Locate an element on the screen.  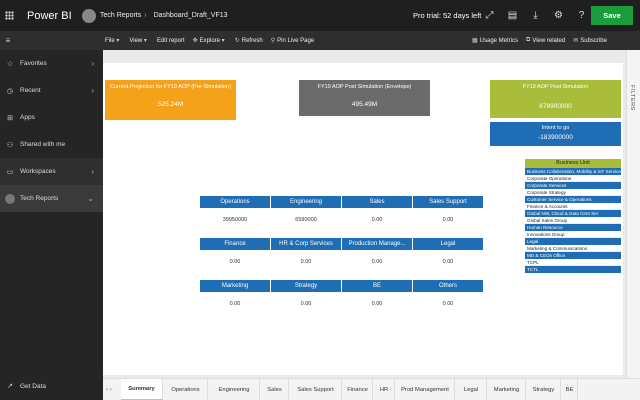
slicer-item: Finance & Accounts is located at coordinates (573, 206).